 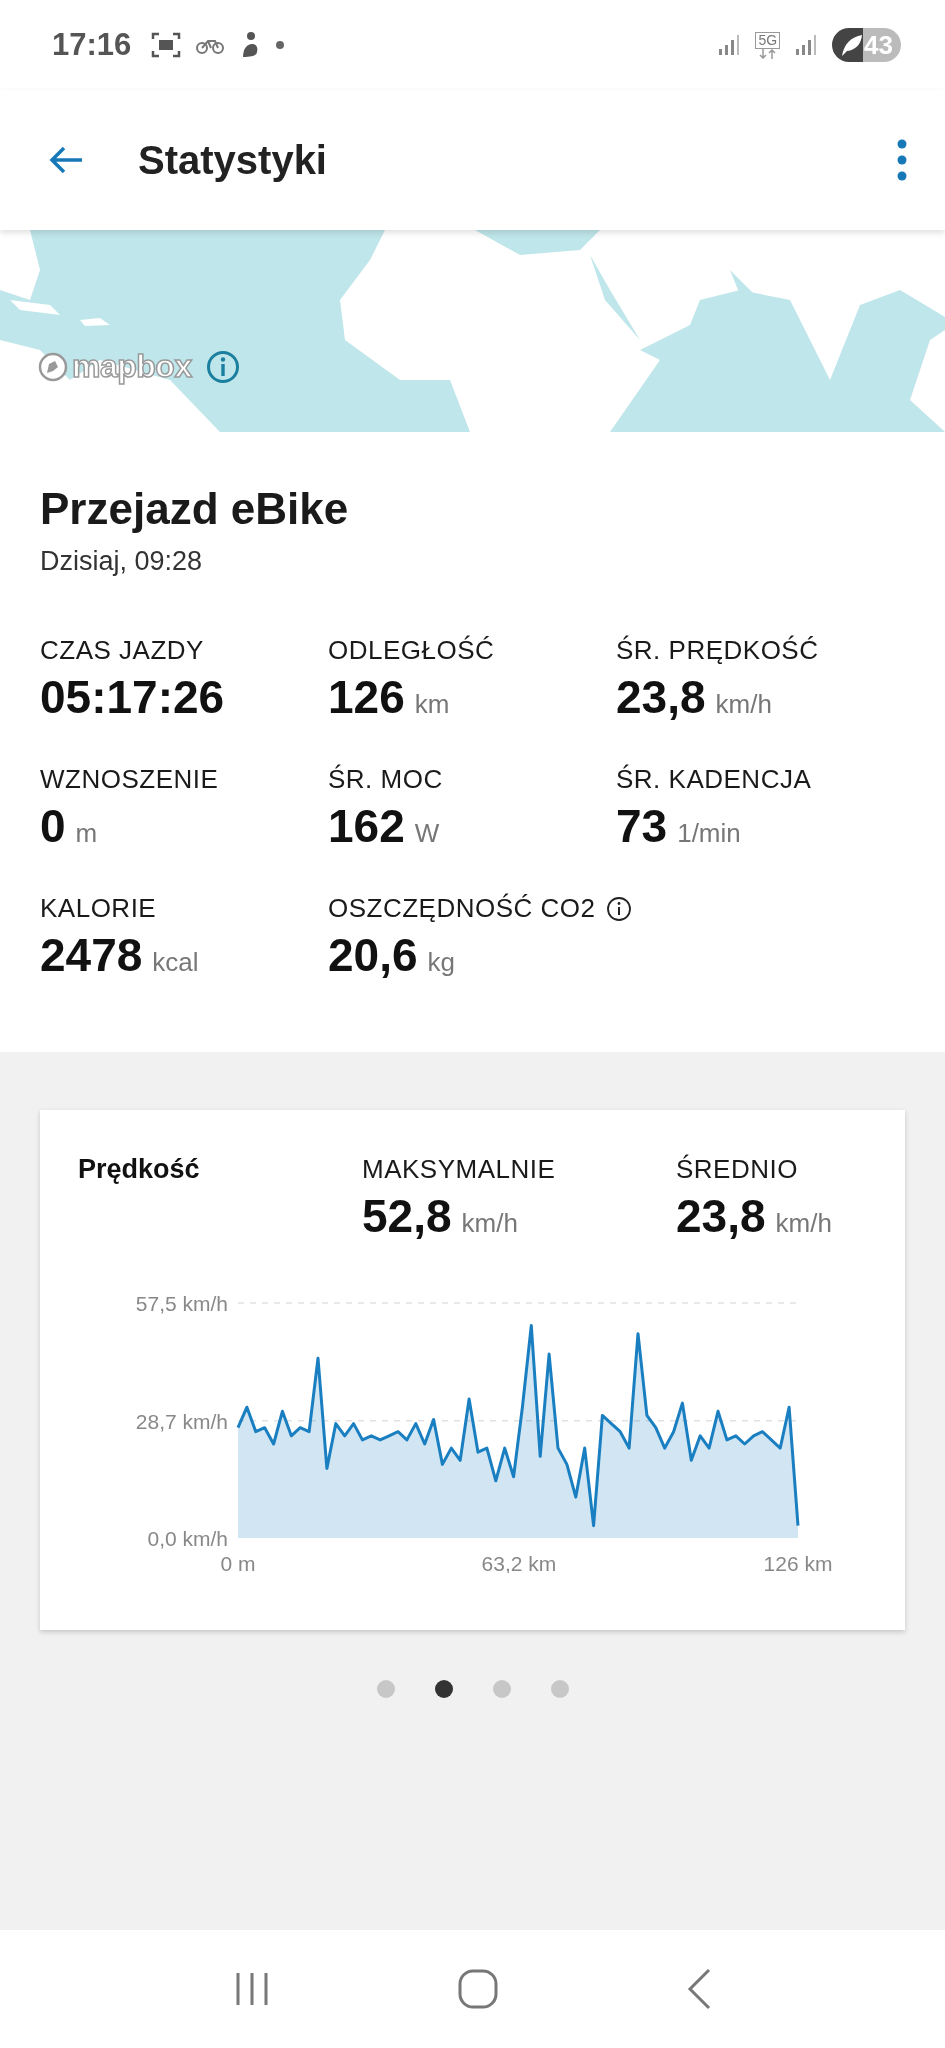 I want to click on x-axis-label: 126 km, so click(x=798, y=1562).